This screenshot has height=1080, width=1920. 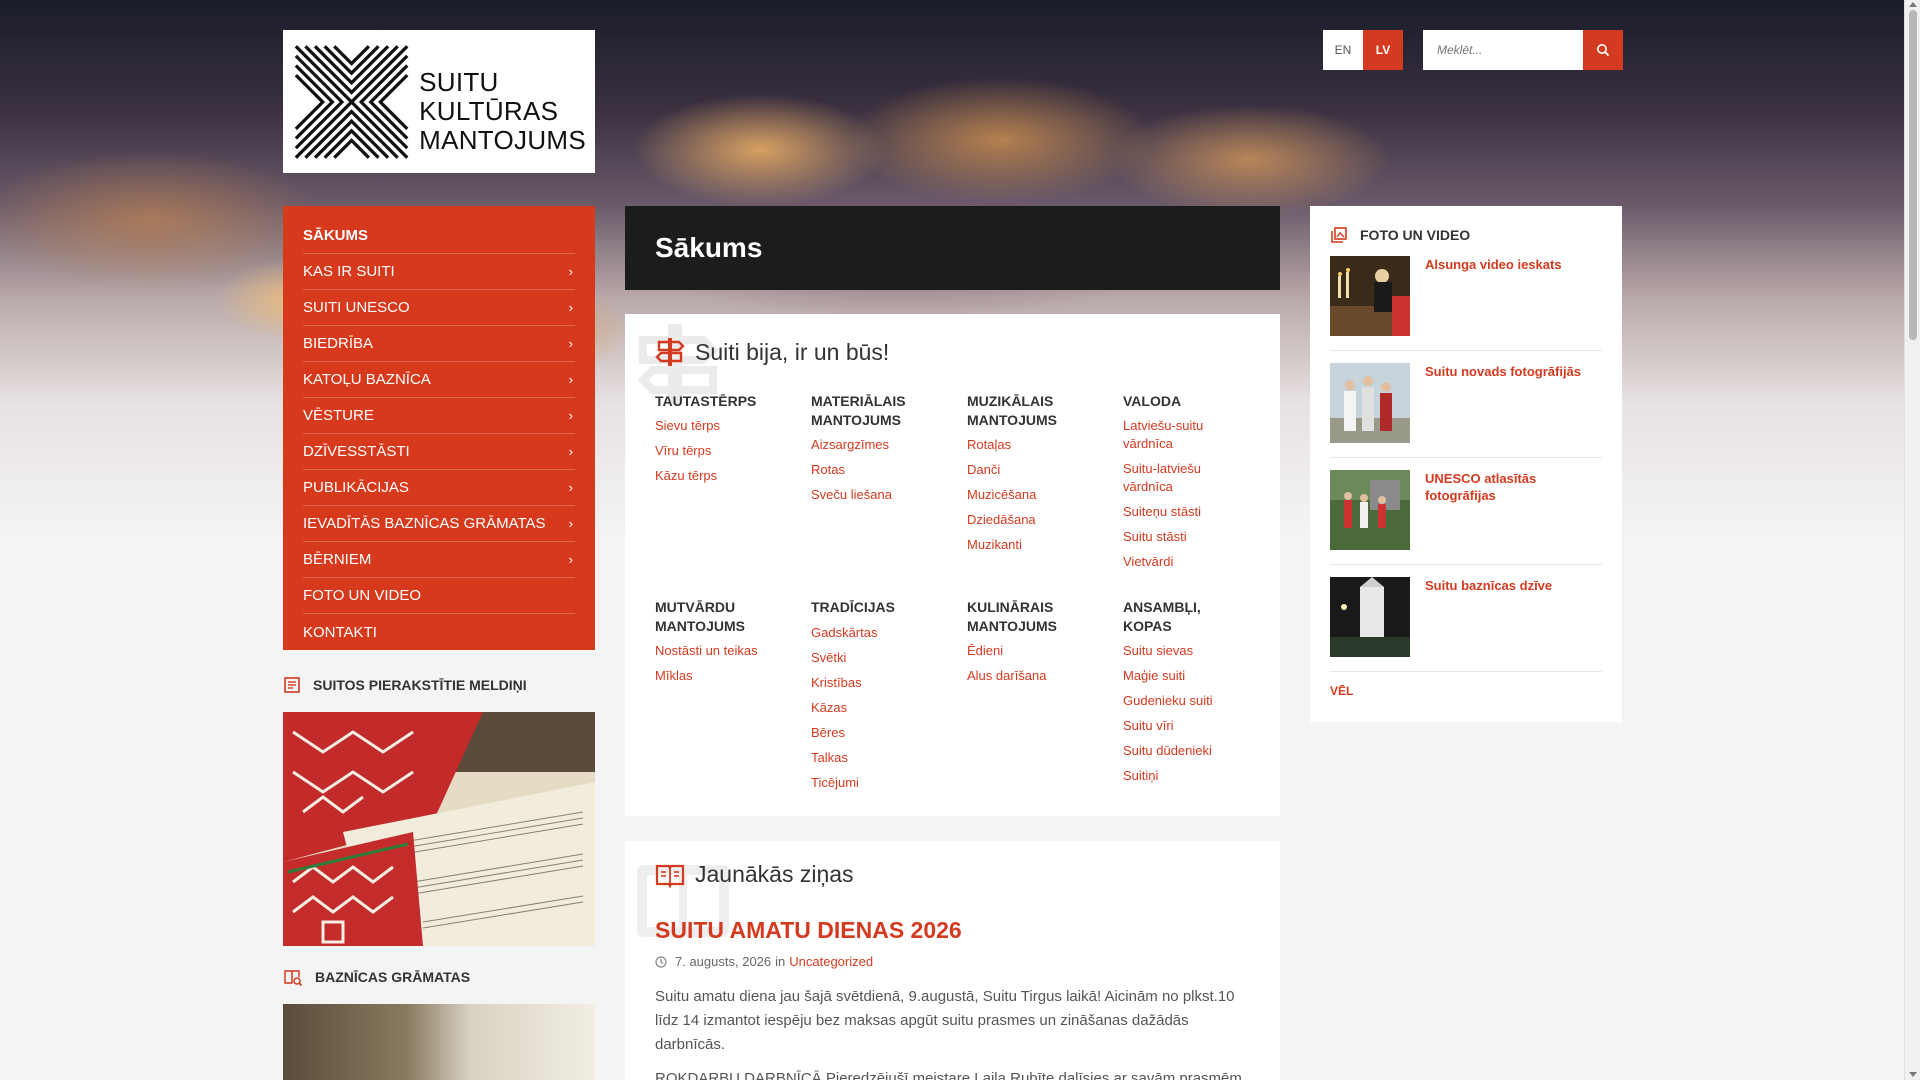 I want to click on category-title: KULINĀRAIS MANTOJUMS, so click(x=1012, y=616).